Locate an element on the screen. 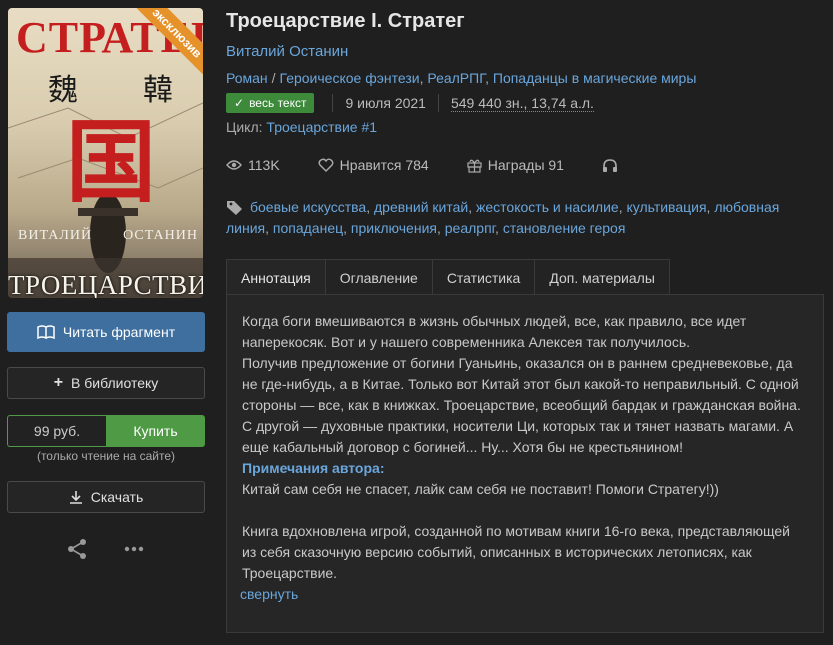  read-fragment-label: Читать фрагмент is located at coordinates (119, 332).